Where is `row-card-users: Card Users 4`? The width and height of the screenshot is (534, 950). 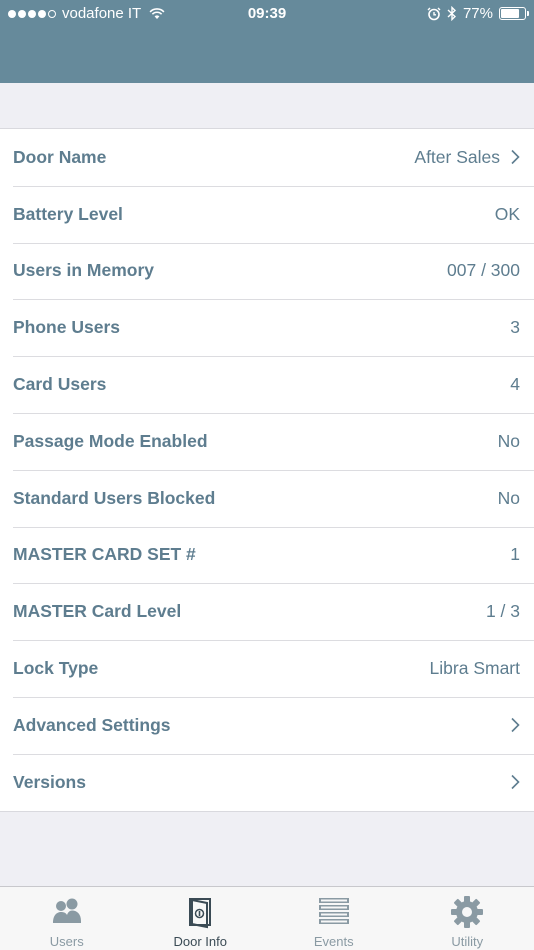 row-card-users: Card Users 4 is located at coordinates (267, 384).